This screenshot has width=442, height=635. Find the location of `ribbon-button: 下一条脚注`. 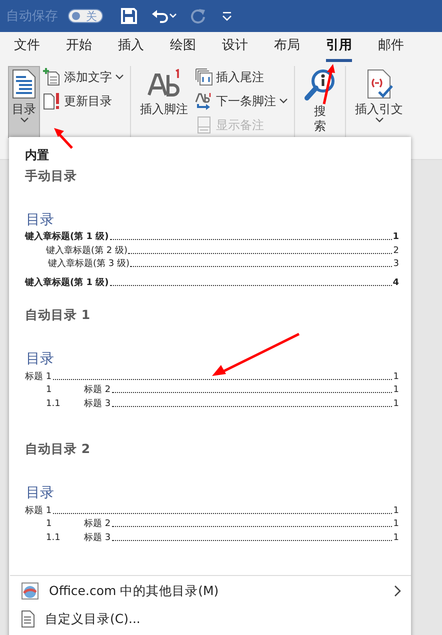

ribbon-button: 下一条脚注 is located at coordinates (241, 101).